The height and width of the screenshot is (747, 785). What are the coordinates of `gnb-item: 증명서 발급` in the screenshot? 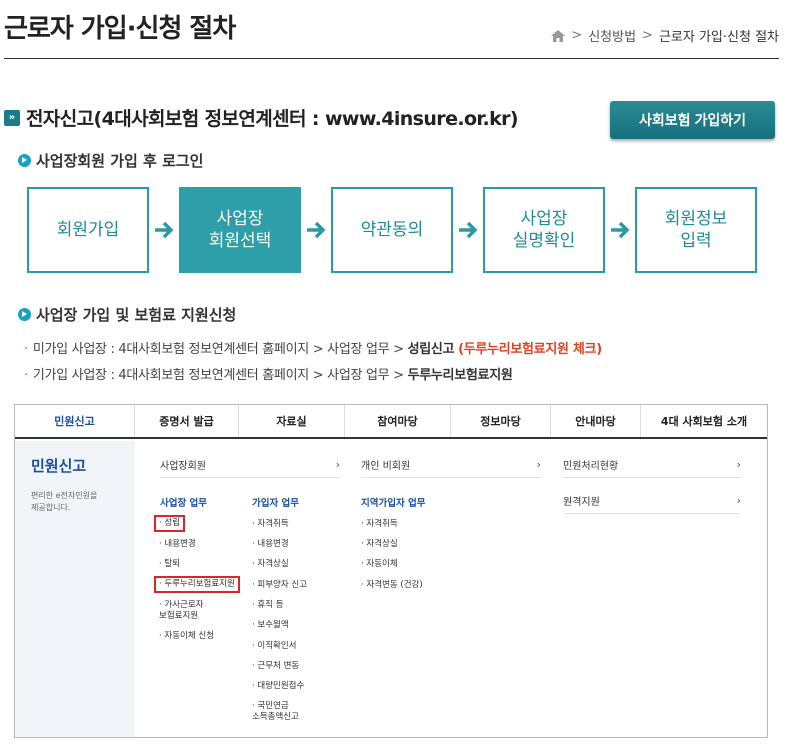 It's located at (187, 421).